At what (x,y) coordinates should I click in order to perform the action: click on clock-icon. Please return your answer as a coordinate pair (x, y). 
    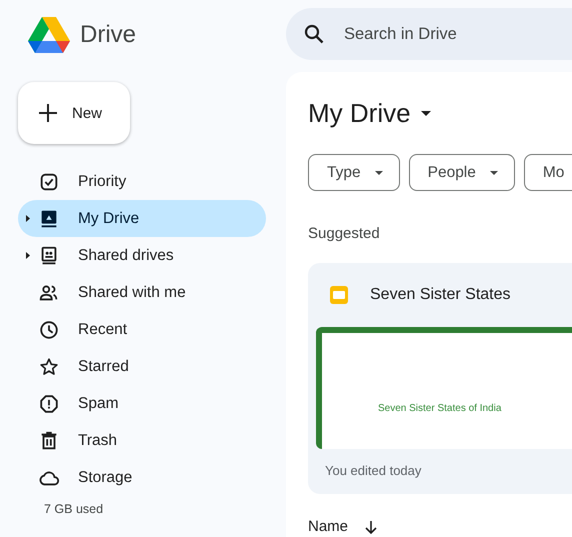
    Looking at the image, I should click on (49, 329).